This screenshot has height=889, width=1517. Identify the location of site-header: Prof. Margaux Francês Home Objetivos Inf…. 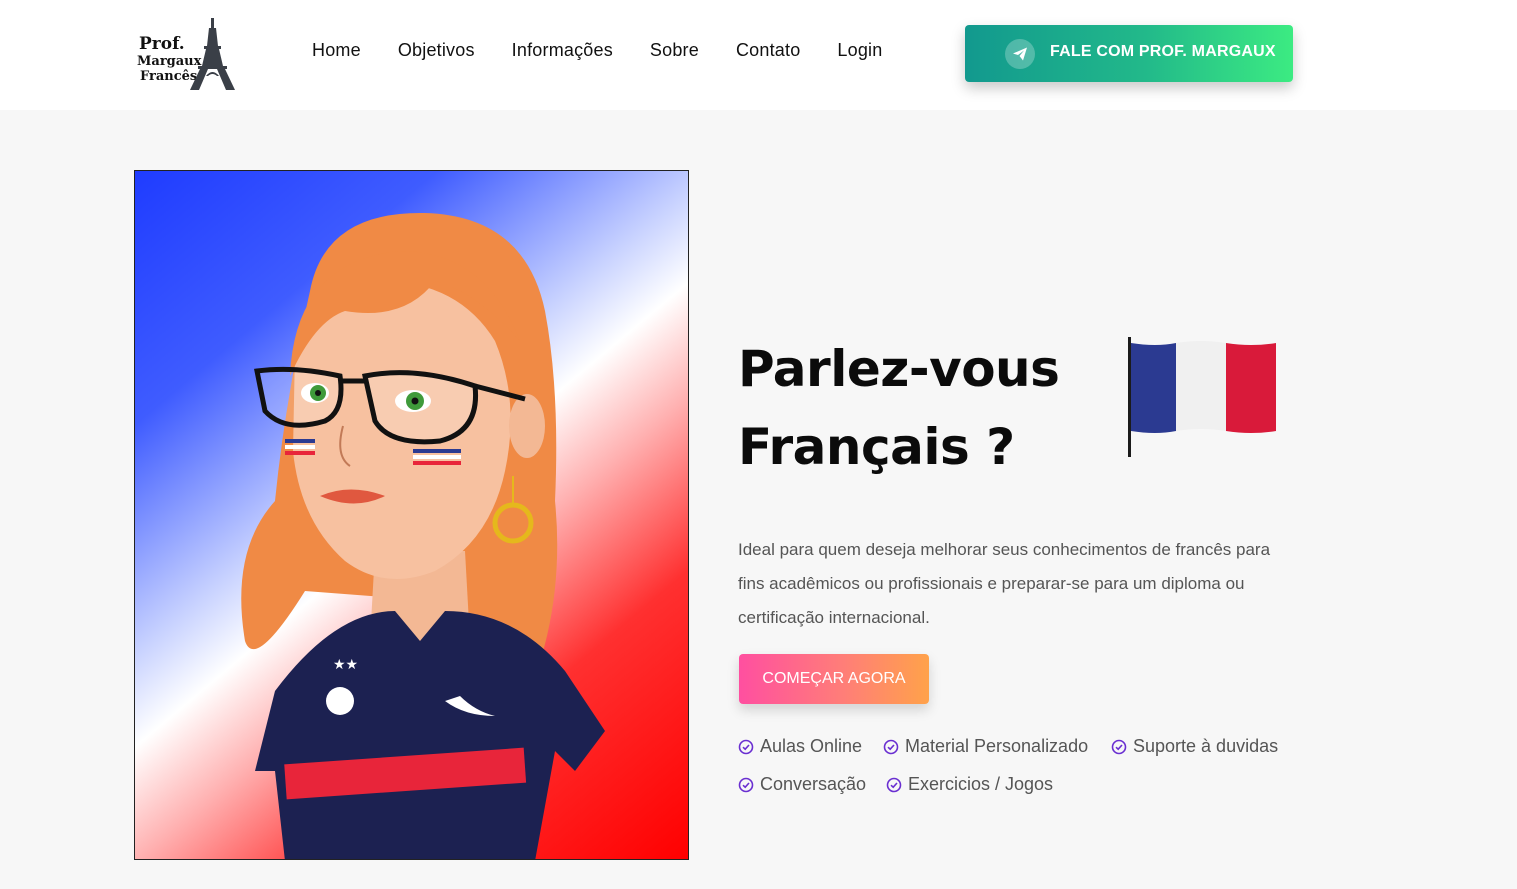
(758, 55).